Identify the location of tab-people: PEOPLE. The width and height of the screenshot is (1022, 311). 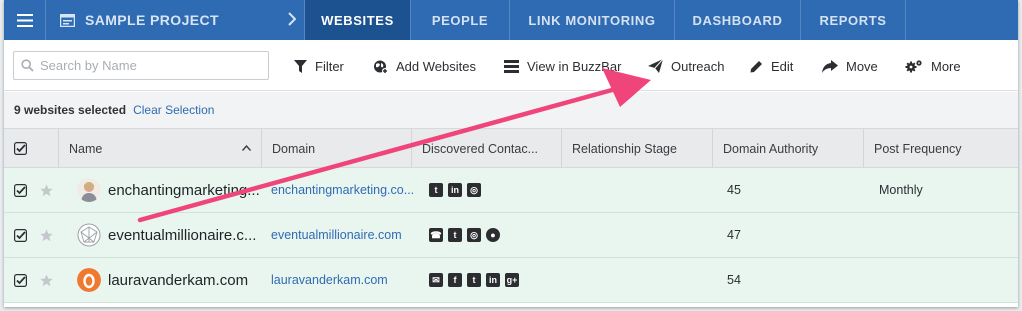
(460, 20).